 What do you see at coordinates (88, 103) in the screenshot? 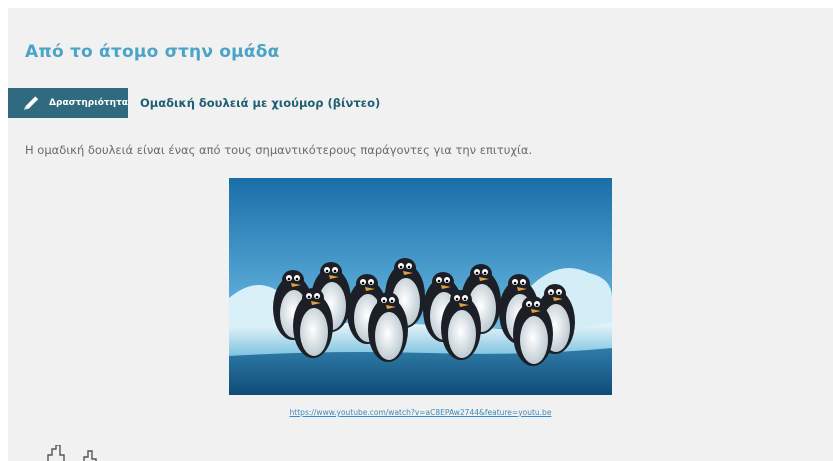
I see `activity-badge-label: Δραστηριότητα` at bounding box center [88, 103].